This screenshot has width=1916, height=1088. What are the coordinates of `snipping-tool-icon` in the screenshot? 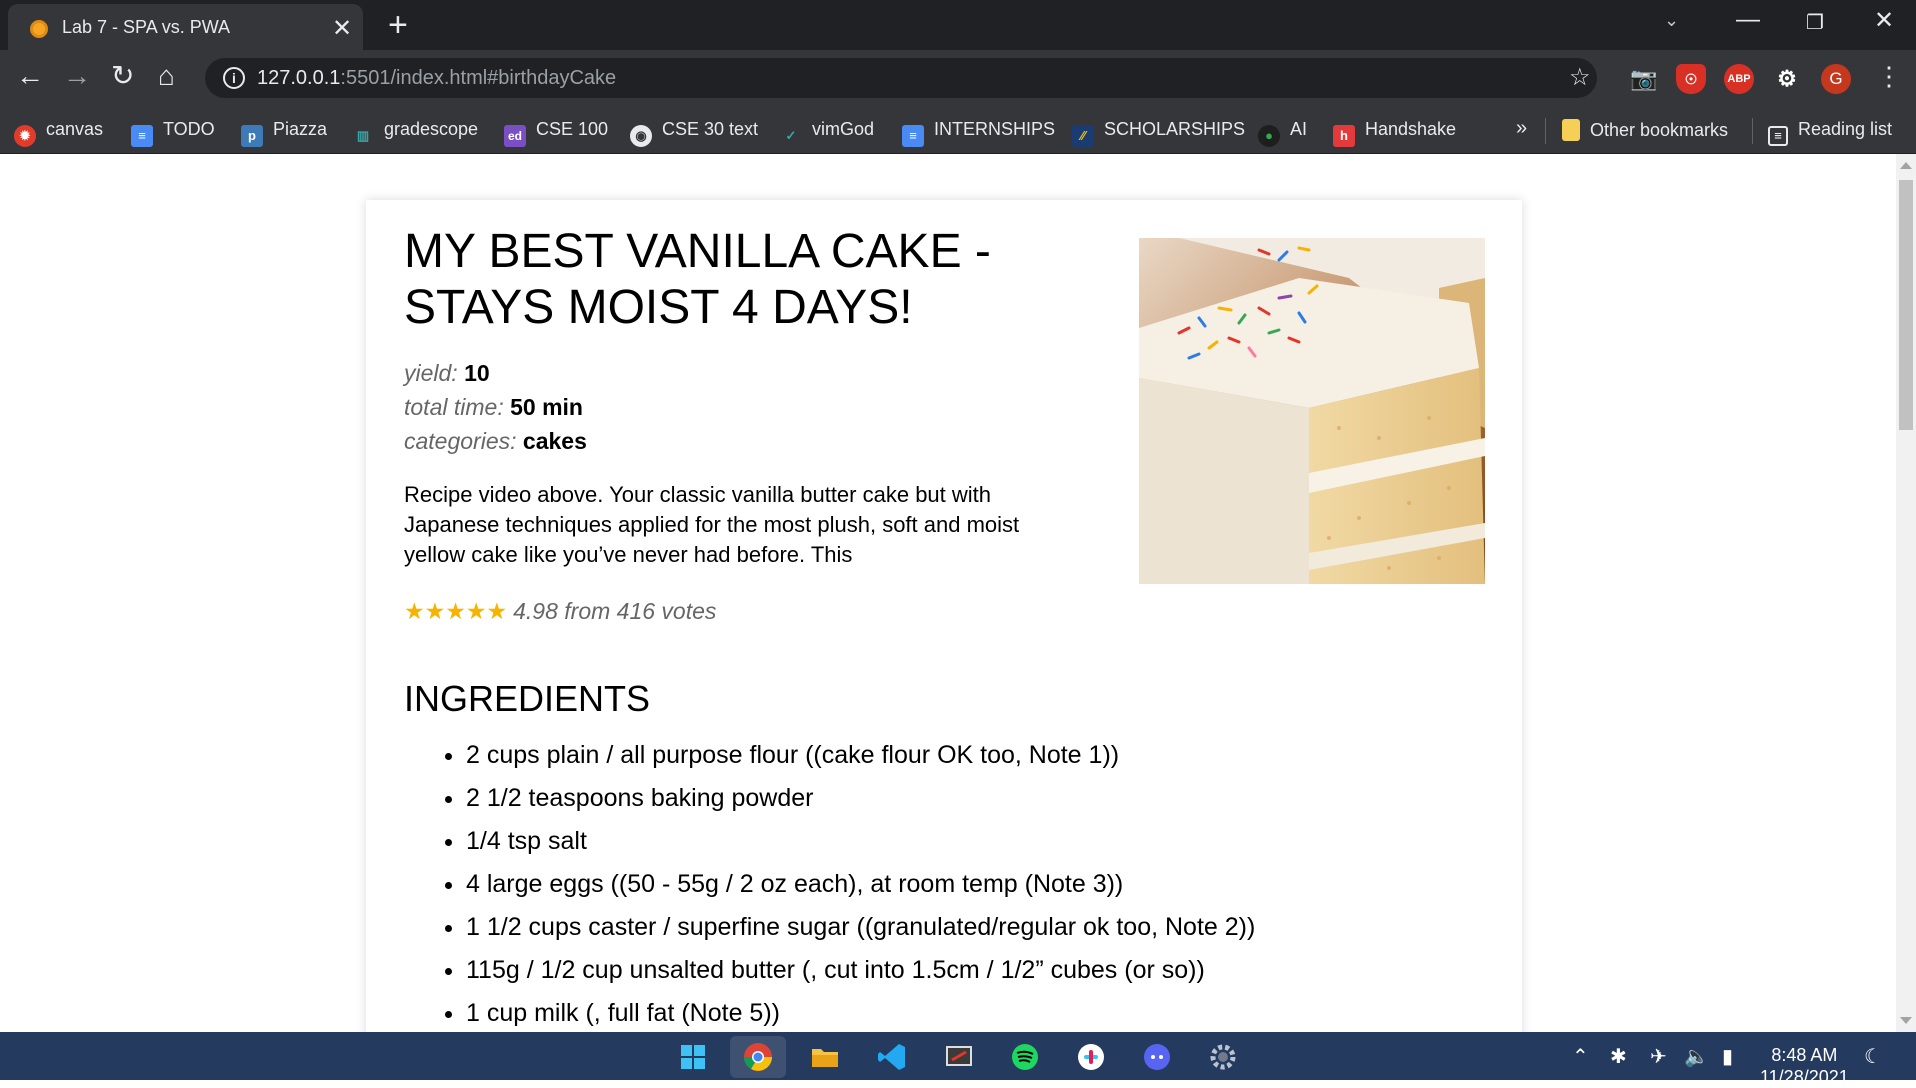 It's located at (959, 1057).